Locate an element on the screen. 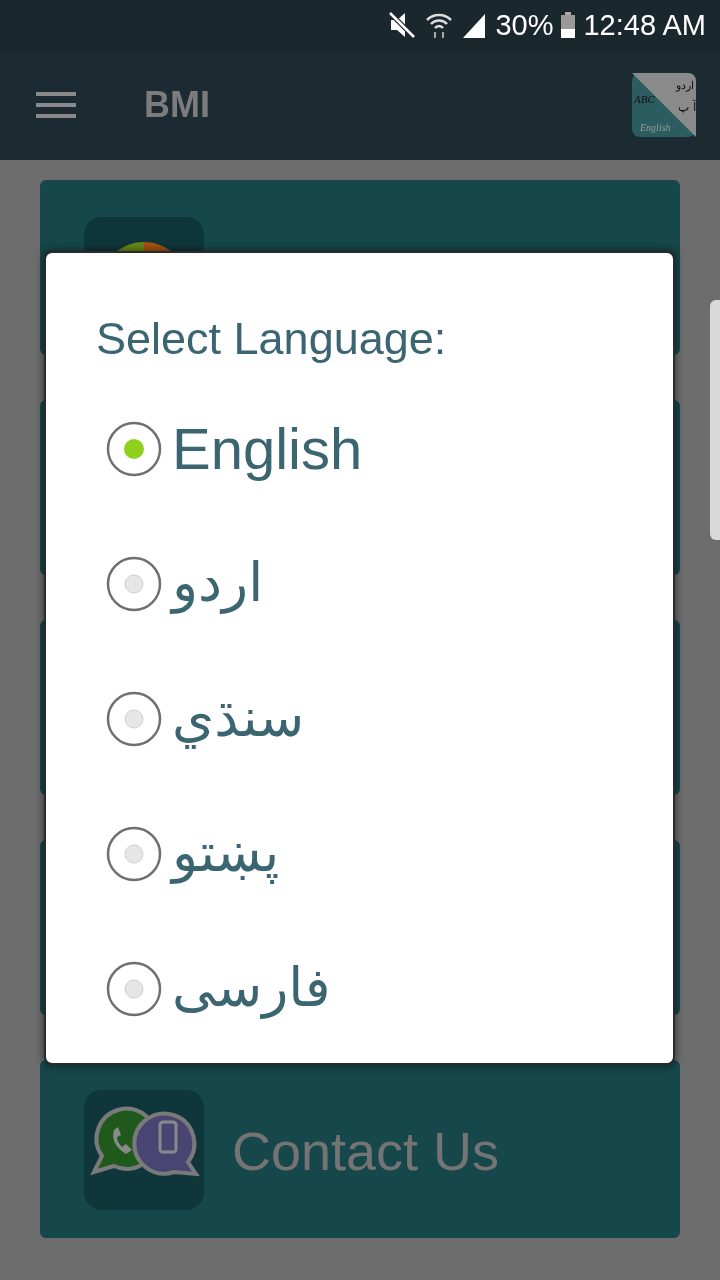 This screenshot has width=720, height=1280. language-option: English is located at coordinates (267, 448).